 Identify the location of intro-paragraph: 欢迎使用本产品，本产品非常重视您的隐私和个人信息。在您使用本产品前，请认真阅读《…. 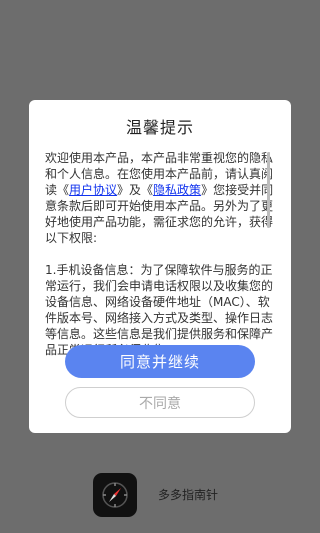
(160, 198).